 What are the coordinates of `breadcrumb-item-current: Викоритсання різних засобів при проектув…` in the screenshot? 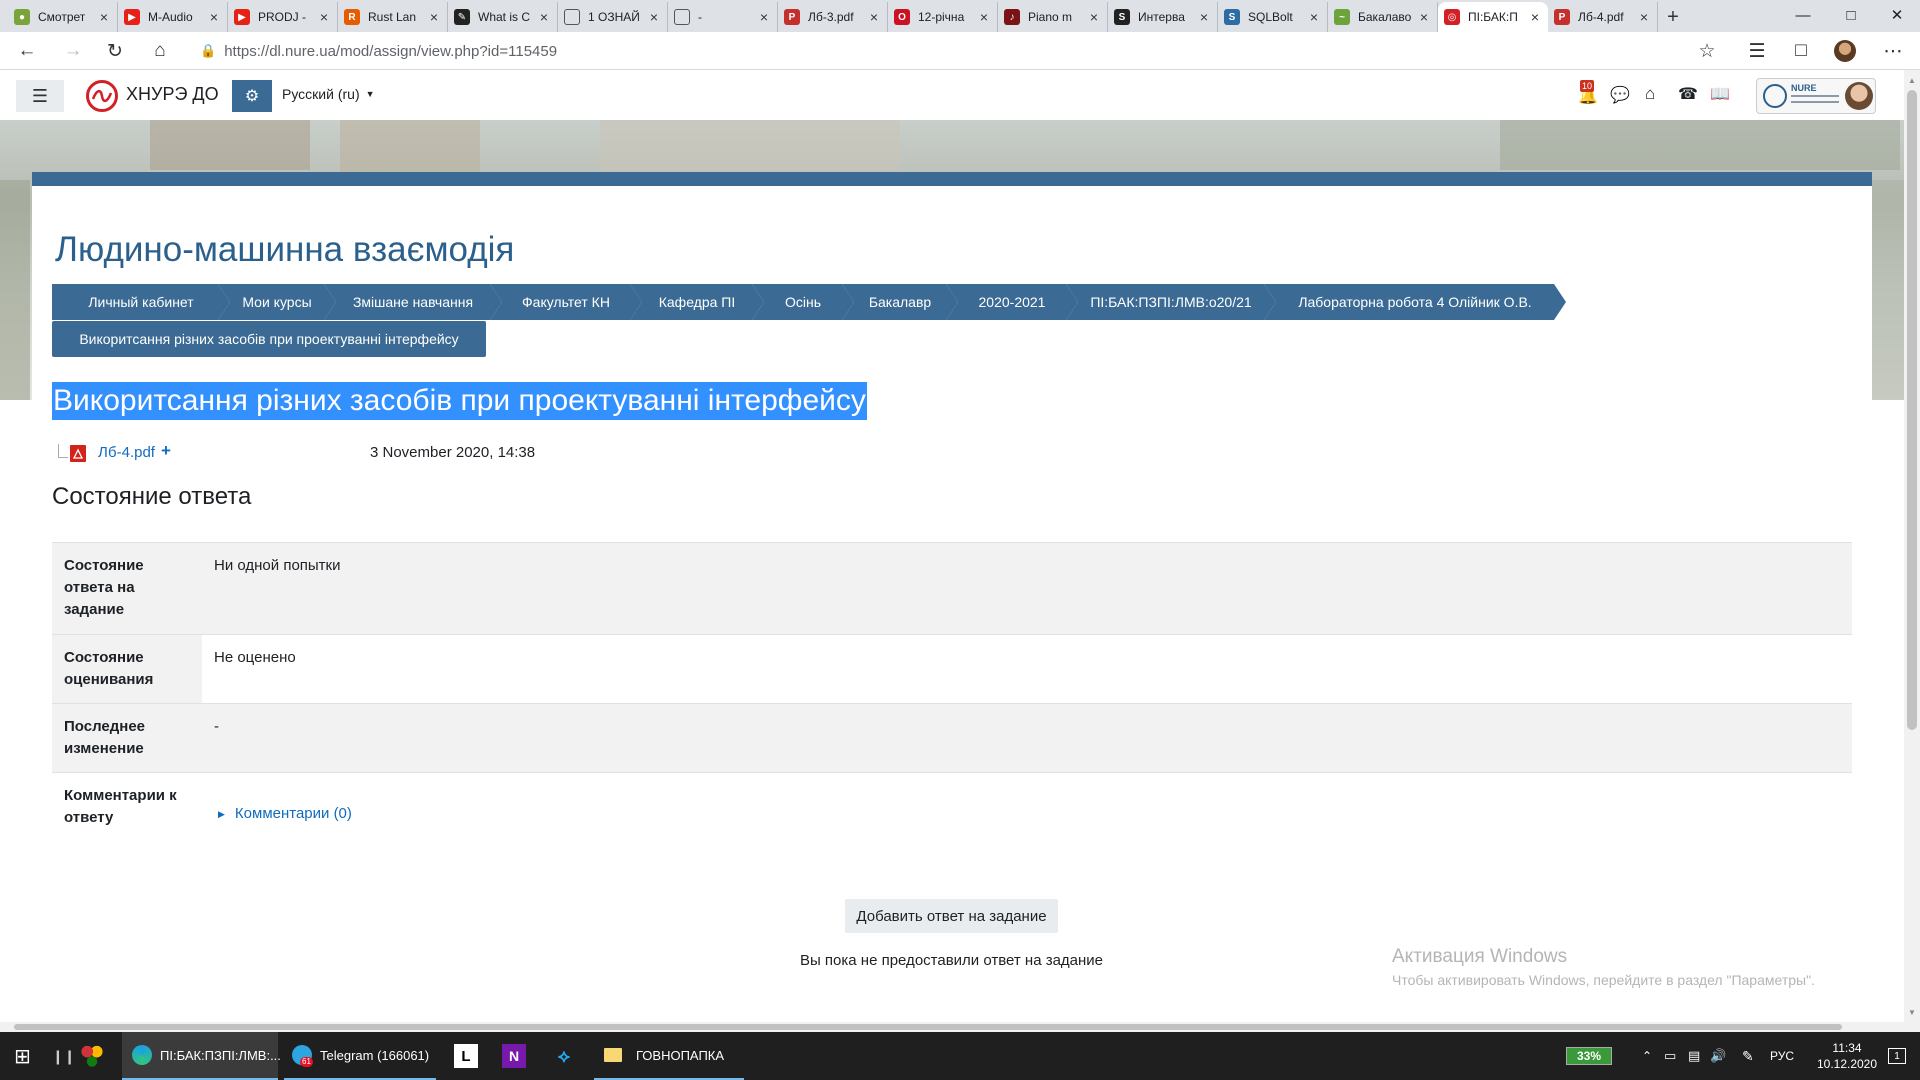 It's located at (269, 339).